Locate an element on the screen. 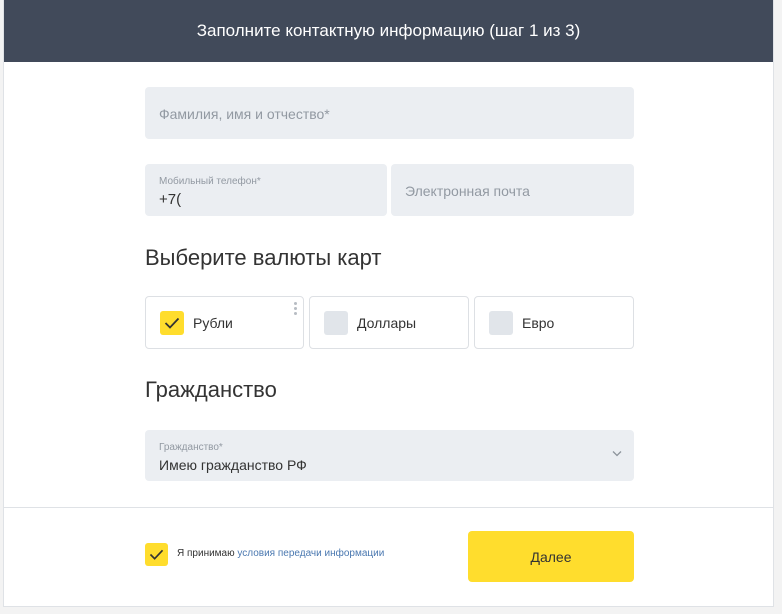 The image size is (782, 614). usd-label: Доллары is located at coordinates (387, 323).